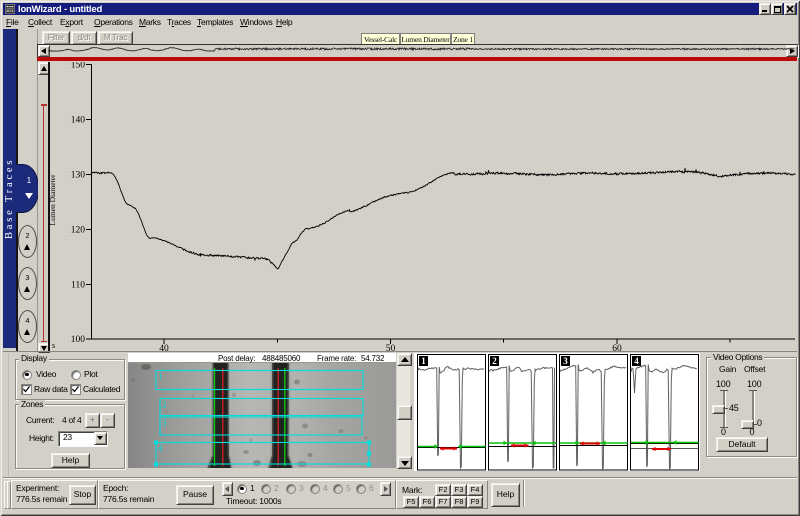 Image resolution: width=800 pixels, height=516 pixels. I want to click on svg-text: 100, so click(78, 340).